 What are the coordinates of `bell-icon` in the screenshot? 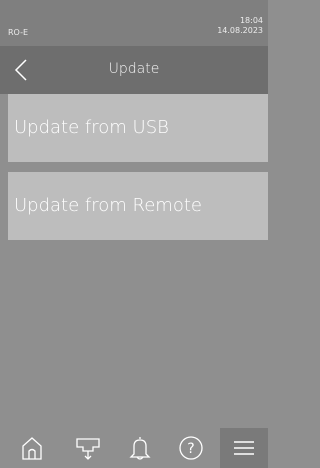 It's located at (140, 448).